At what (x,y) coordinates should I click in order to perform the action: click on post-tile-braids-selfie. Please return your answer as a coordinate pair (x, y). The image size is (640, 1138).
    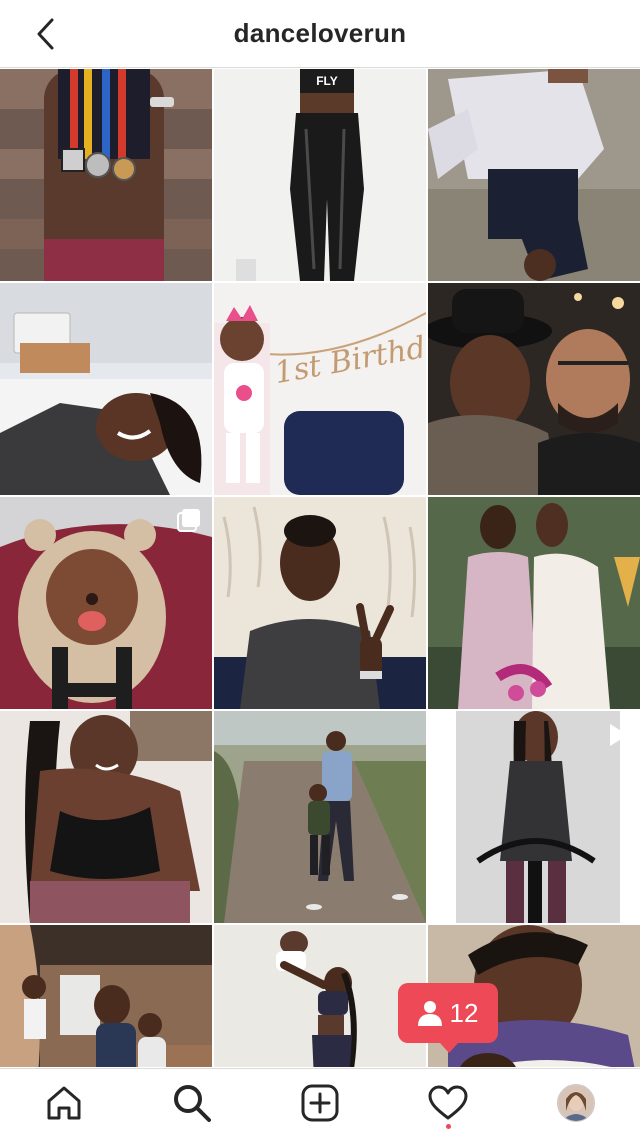
    Looking at the image, I should click on (106, 817).